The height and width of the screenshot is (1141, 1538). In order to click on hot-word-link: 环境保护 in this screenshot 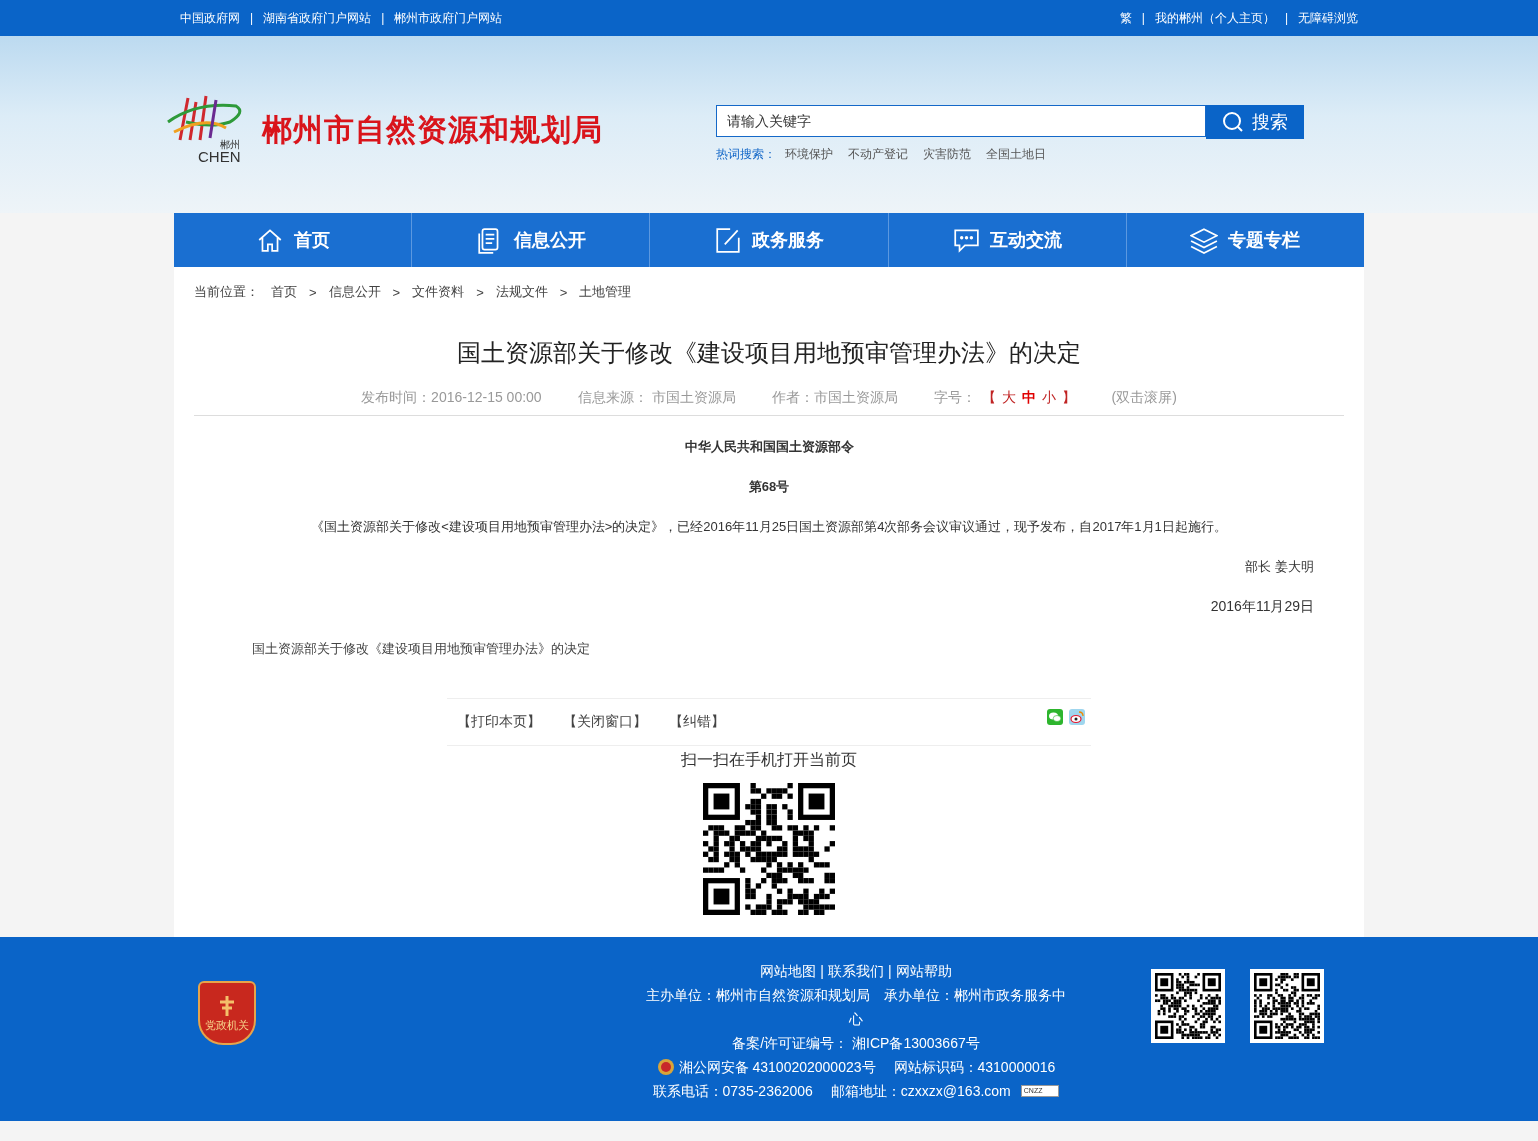, I will do `click(809, 154)`.